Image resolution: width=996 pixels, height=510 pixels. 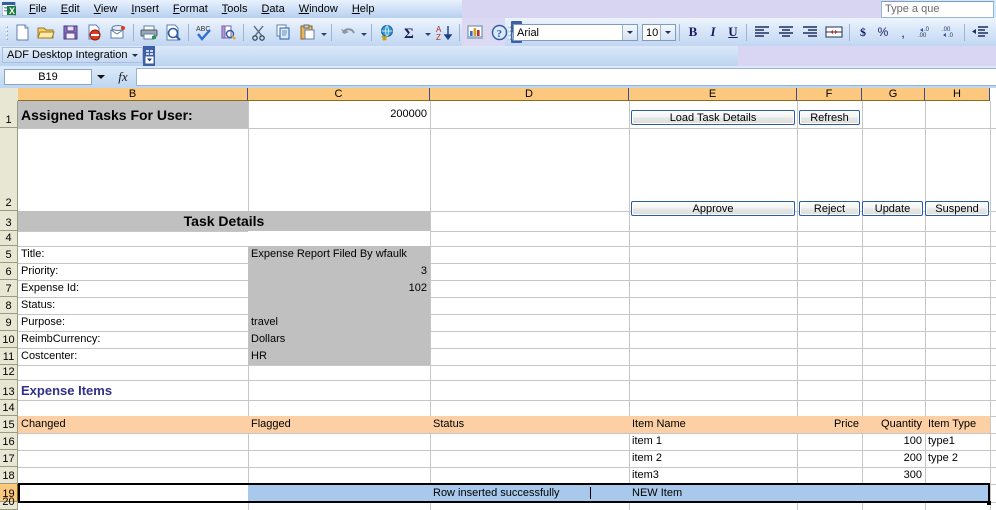 What do you see at coordinates (149, 56) in the screenshot?
I see `adf-toolbar-options-icon` at bounding box center [149, 56].